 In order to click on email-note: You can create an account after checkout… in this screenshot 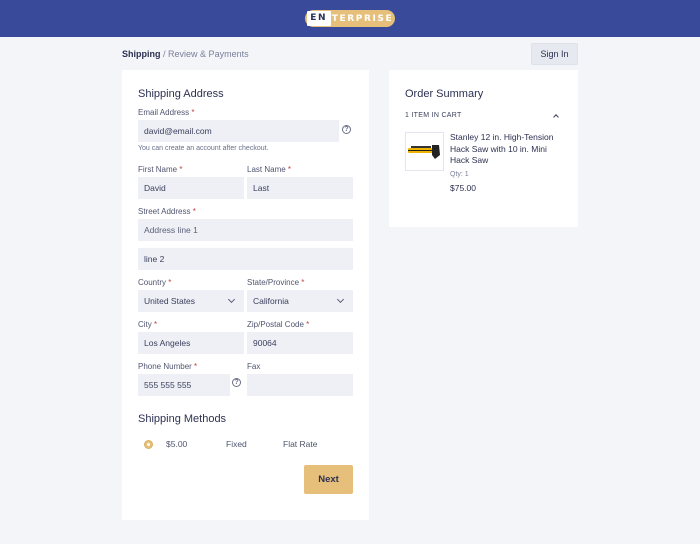, I will do `click(203, 148)`.